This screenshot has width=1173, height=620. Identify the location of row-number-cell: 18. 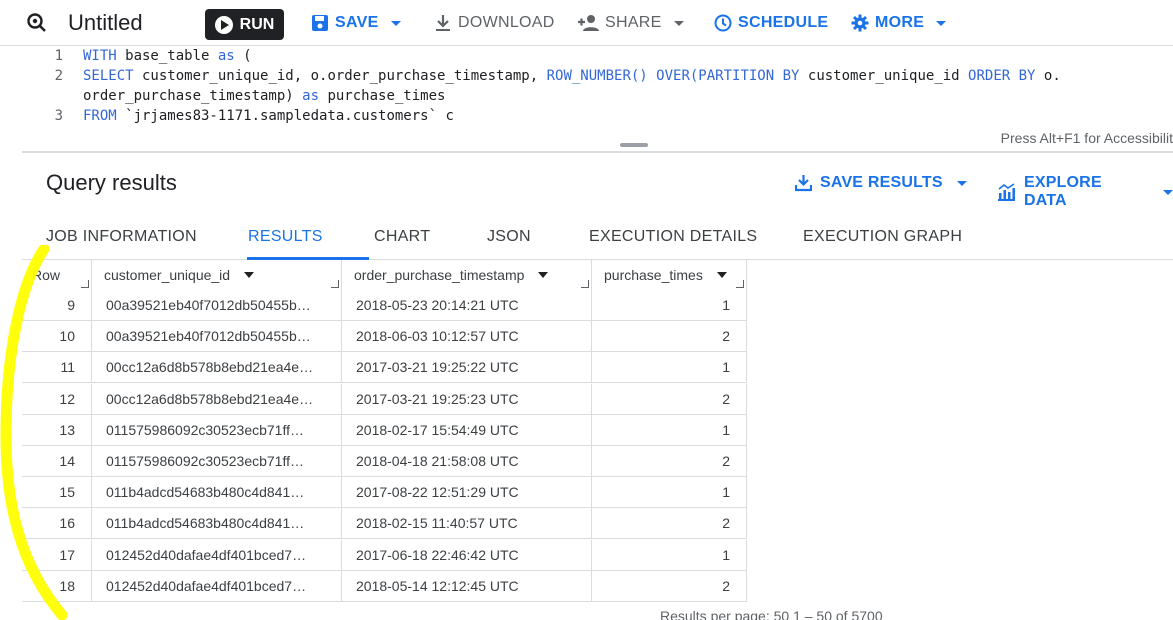
(57, 586).